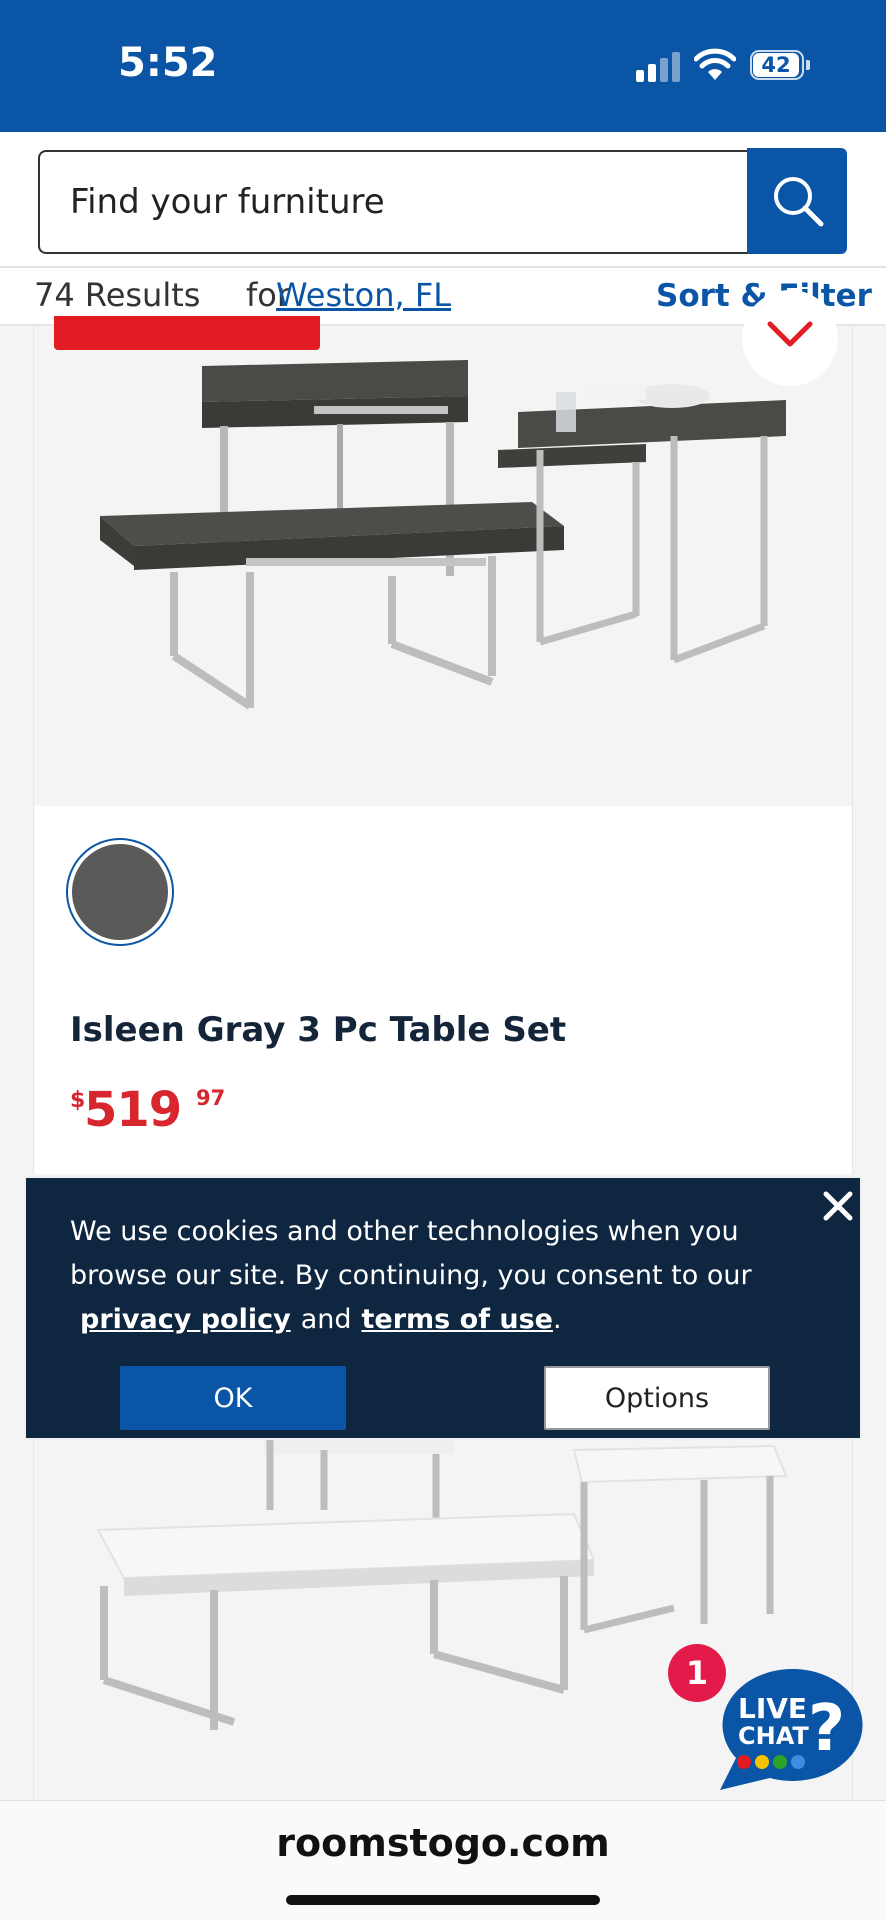 This screenshot has width=886, height=1920. Describe the element at coordinates (233, 1398) in the screenshot. I see `cookie-ok-button: OK` at that location.